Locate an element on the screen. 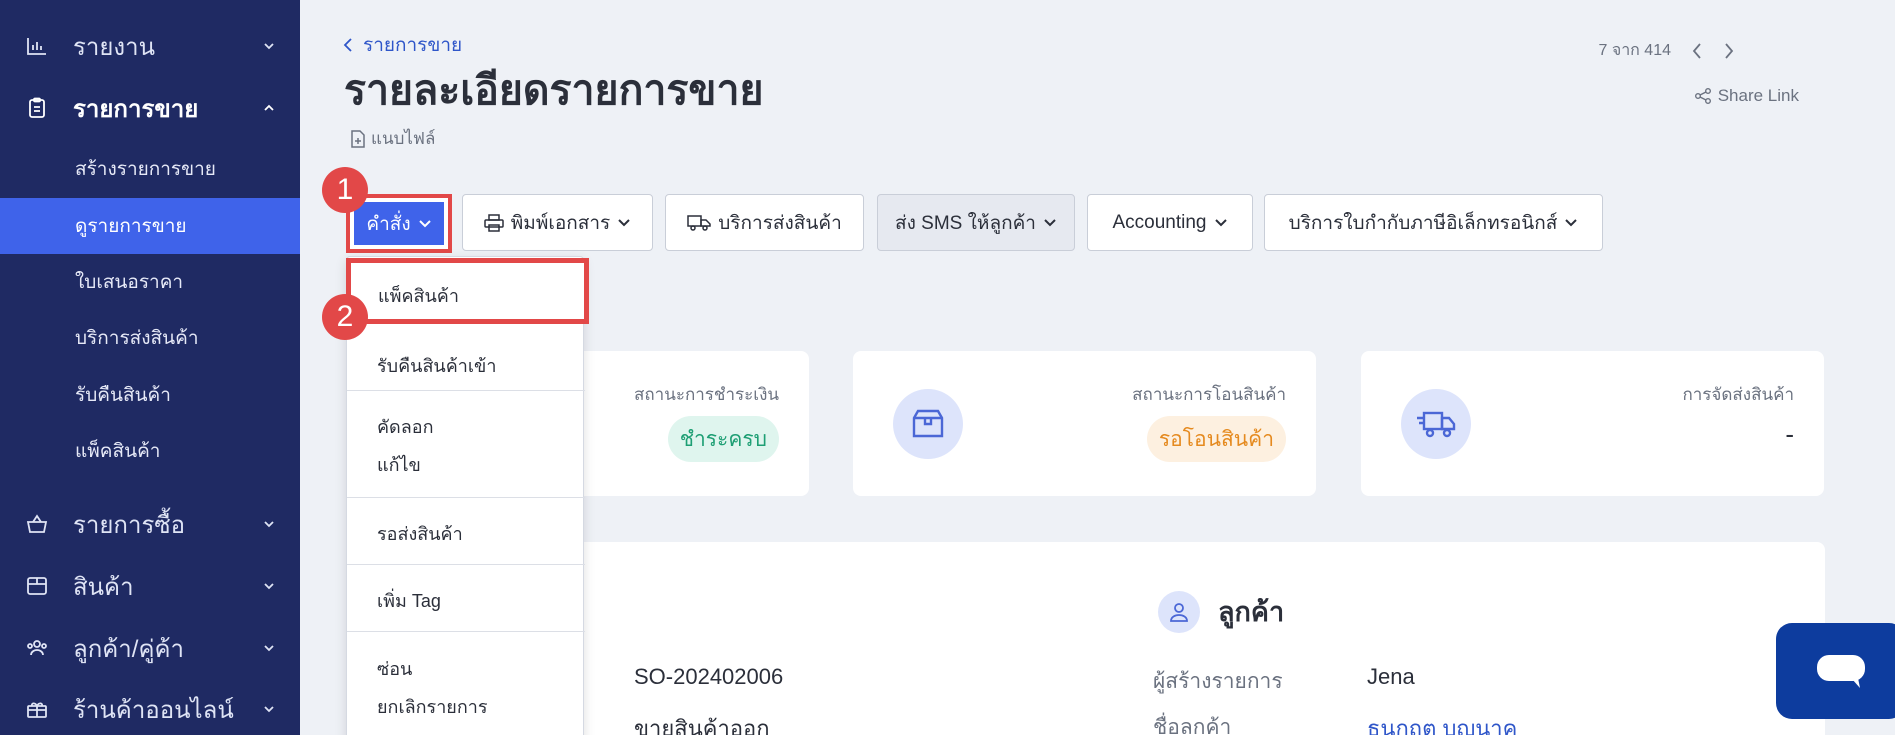 The image size is (1895, 735). shipping-service-button: บริการส่งสินค้า is located at coordinates (764, 222).